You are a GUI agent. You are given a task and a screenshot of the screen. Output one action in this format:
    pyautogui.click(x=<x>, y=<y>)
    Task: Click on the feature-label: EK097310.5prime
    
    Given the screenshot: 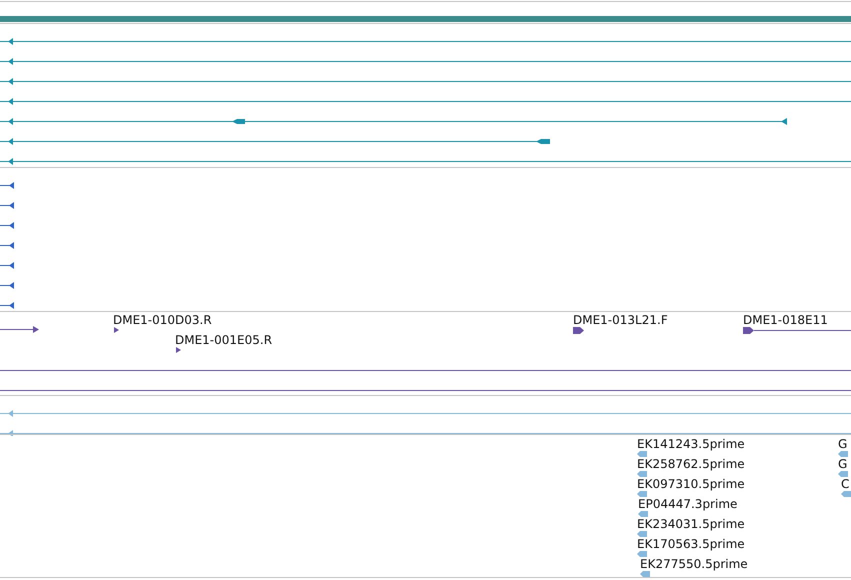 What is the action you would take?
    pyautogui.click(x=691, y=484)
    